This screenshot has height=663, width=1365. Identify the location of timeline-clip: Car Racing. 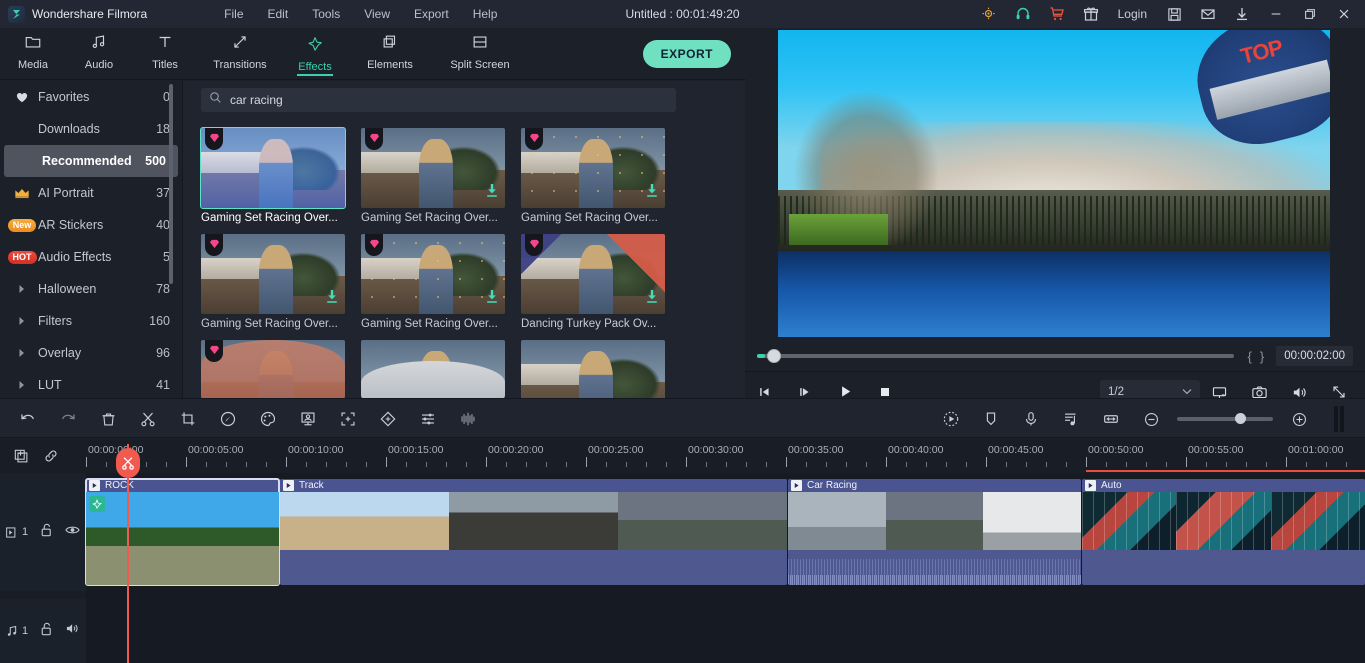
(934, 532).